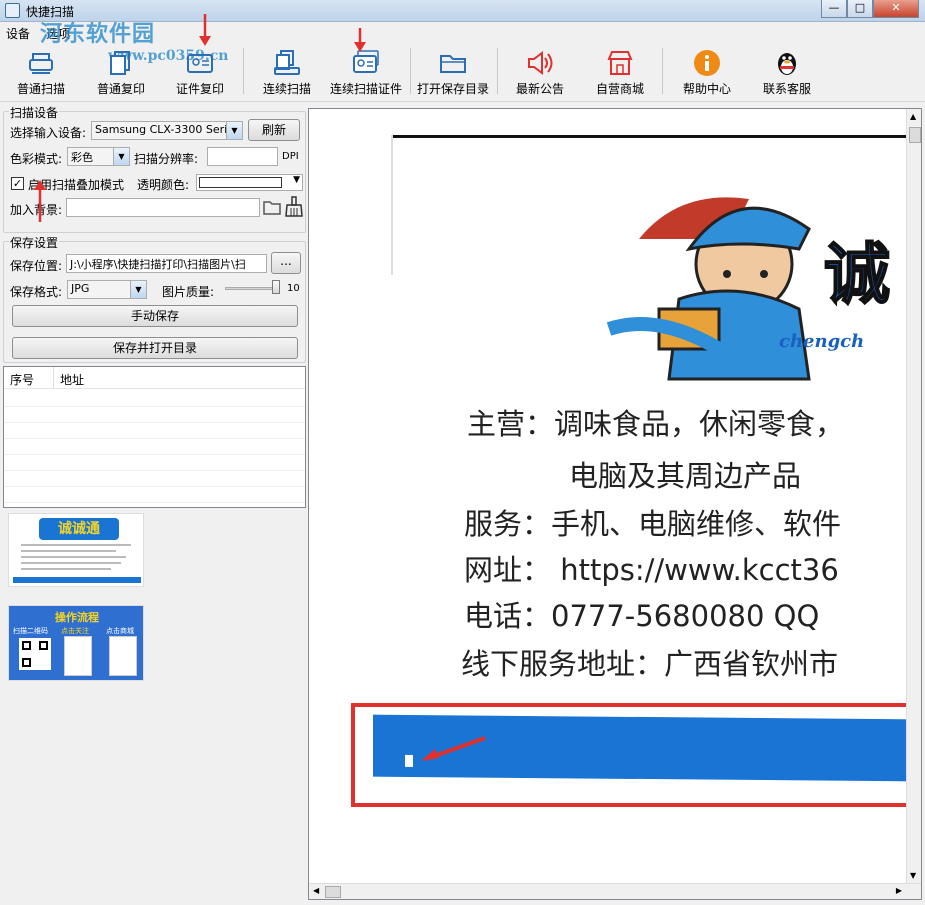 This screenshot has width=925, height=905. I want to click on normal-scan-button: 普通扫描, so click(41, 72).